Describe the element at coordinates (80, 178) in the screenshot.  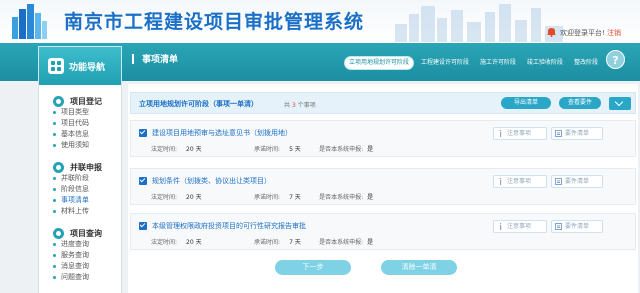
I see `sidebar-item-parallel-stage: 并联阶段` at that location.